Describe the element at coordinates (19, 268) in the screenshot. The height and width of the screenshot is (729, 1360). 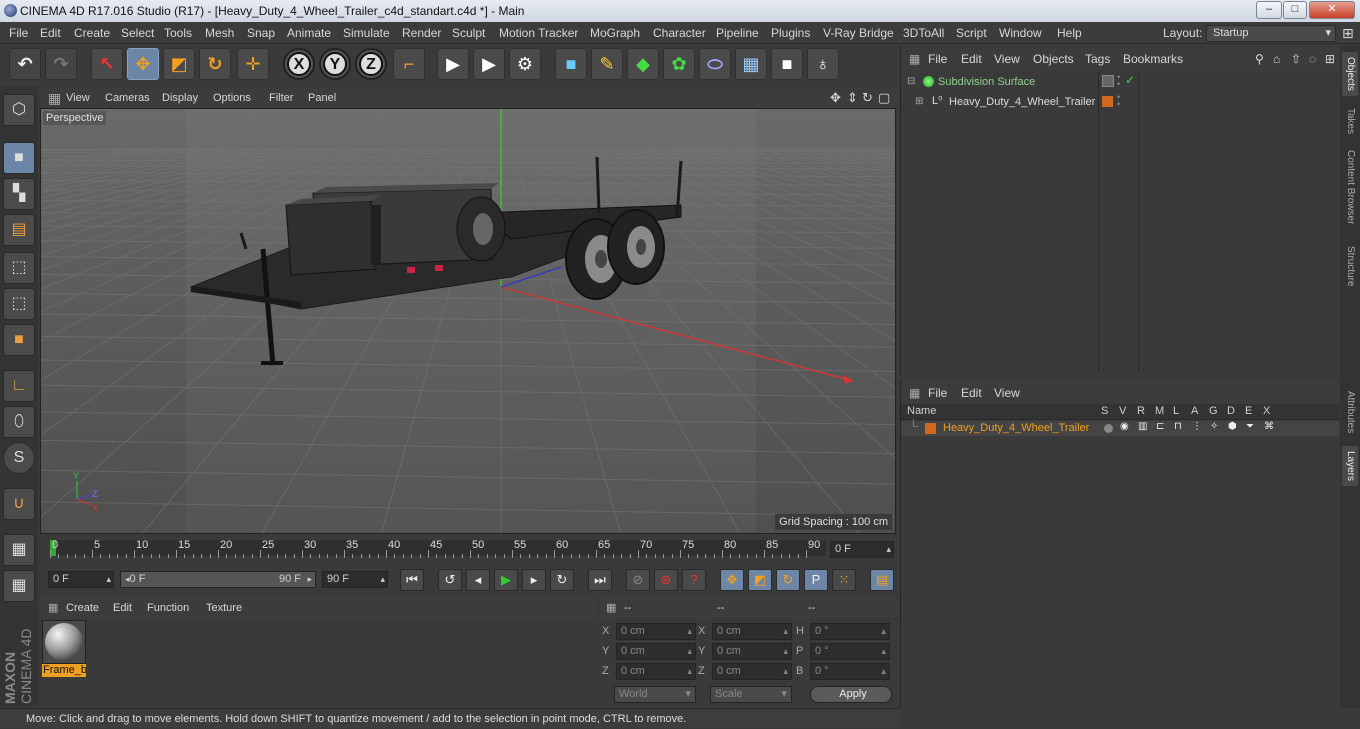
I see `points-mode-icon: ⬚` at that location.